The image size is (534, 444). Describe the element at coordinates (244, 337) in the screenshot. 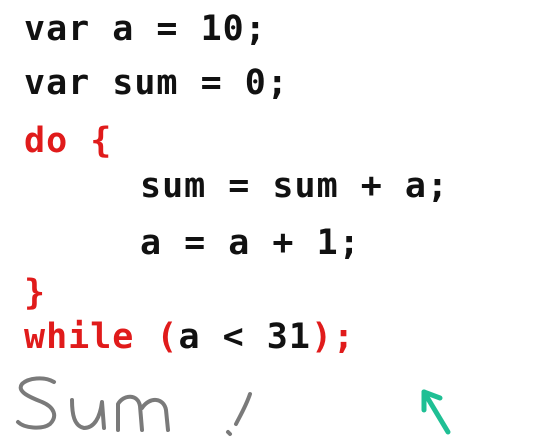

I see `while-condition: a < 31` at that location.